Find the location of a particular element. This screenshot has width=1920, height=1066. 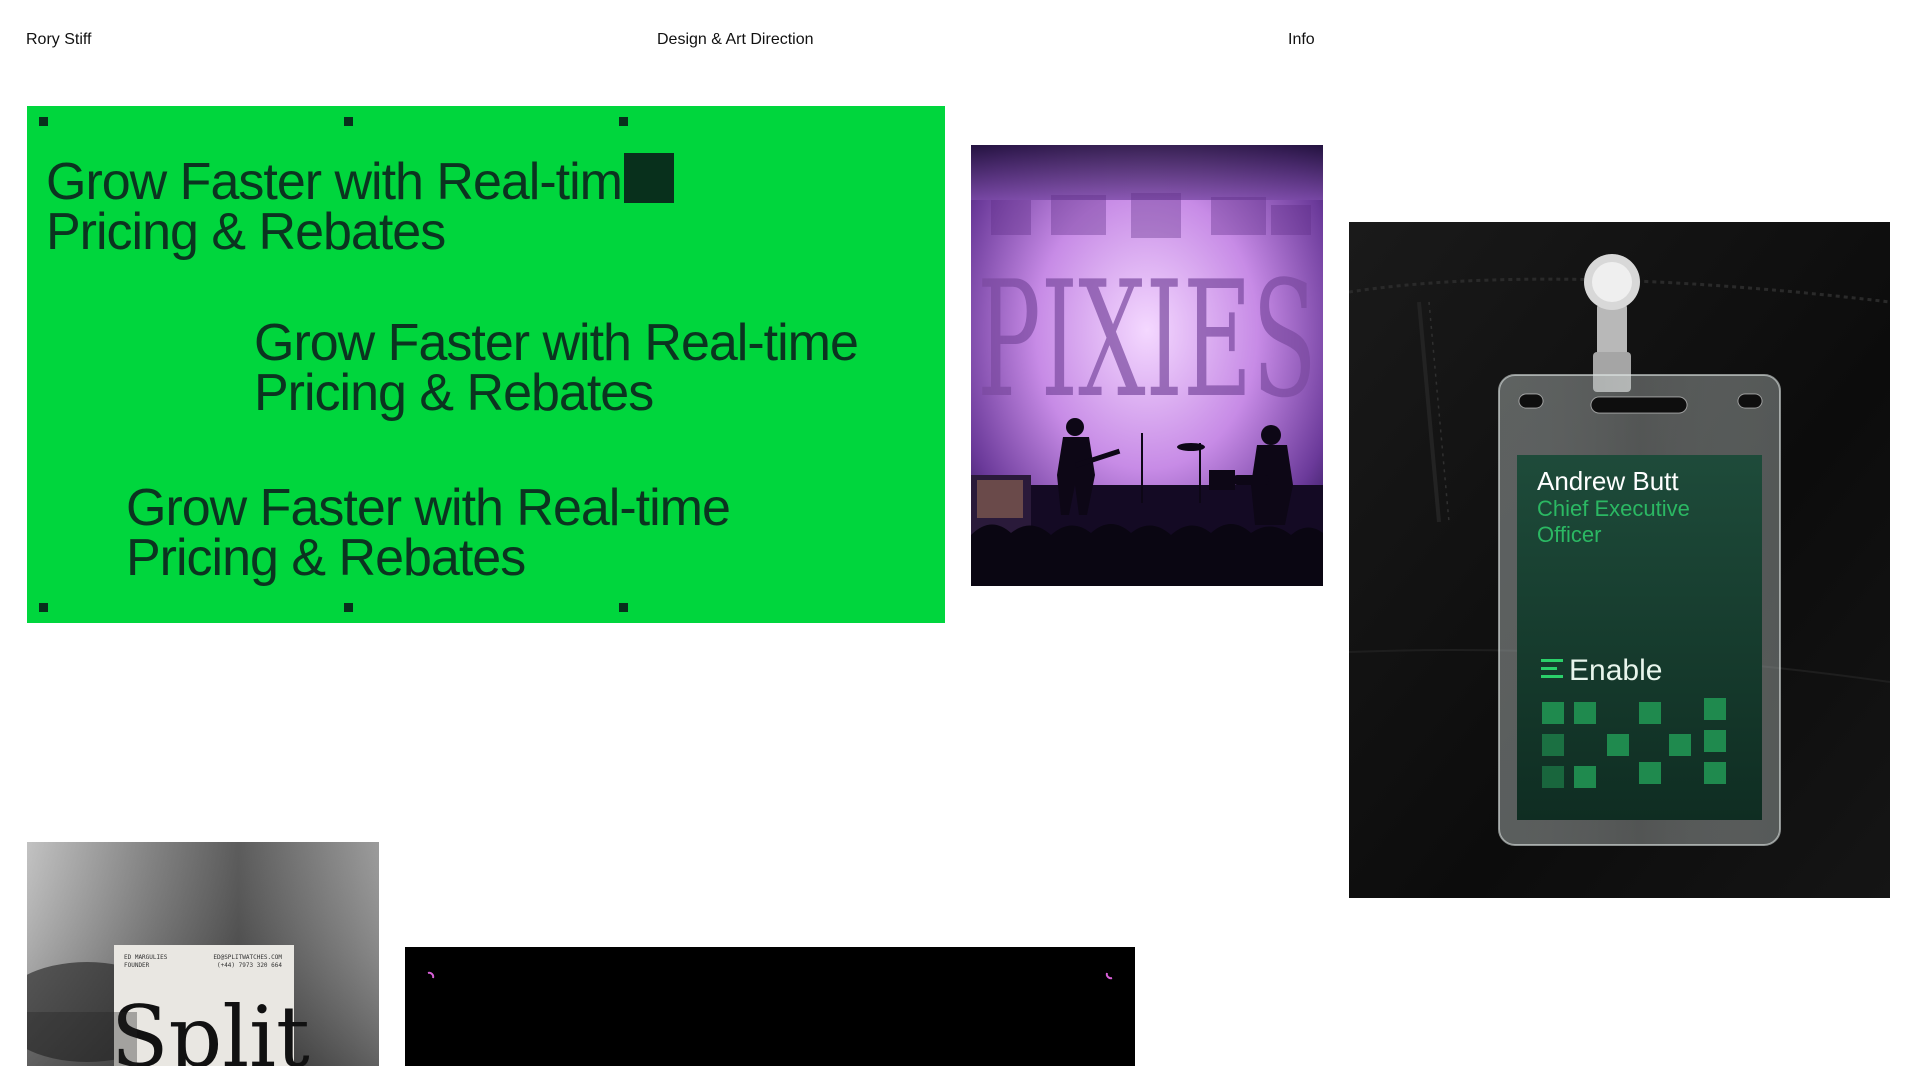

black-tile-artwork is located at coordinates (770, 975).